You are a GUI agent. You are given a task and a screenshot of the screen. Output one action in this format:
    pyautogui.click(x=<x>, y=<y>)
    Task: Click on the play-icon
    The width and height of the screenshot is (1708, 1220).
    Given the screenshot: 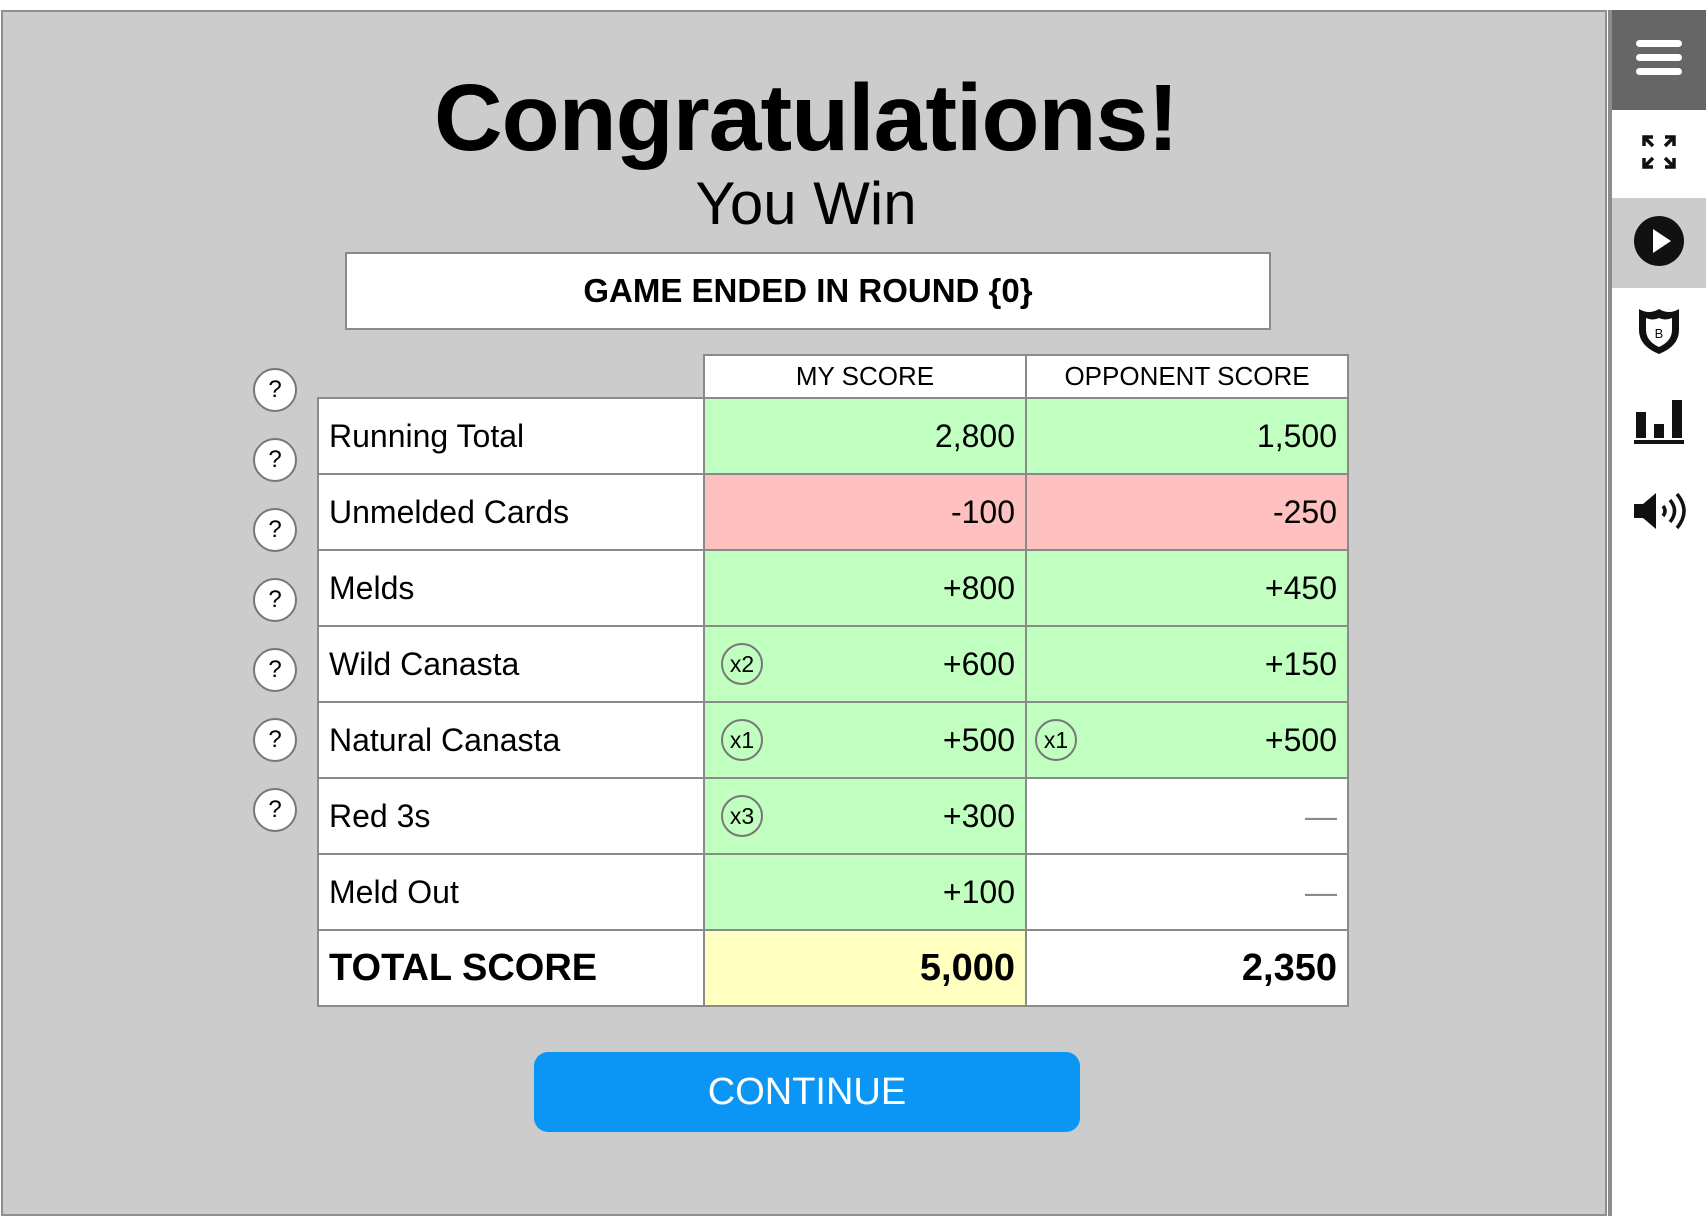 What is the action you would take?
    pyautogui.click(x=1659, y=243)
    